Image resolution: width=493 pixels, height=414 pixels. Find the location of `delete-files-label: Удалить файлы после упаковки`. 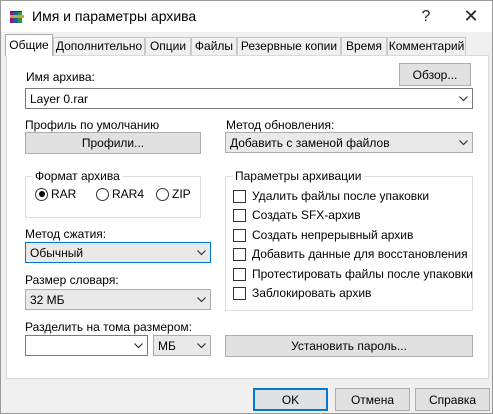

delete-files-label: Удалить файлы после упаковки is located at coordinates (341, 196).